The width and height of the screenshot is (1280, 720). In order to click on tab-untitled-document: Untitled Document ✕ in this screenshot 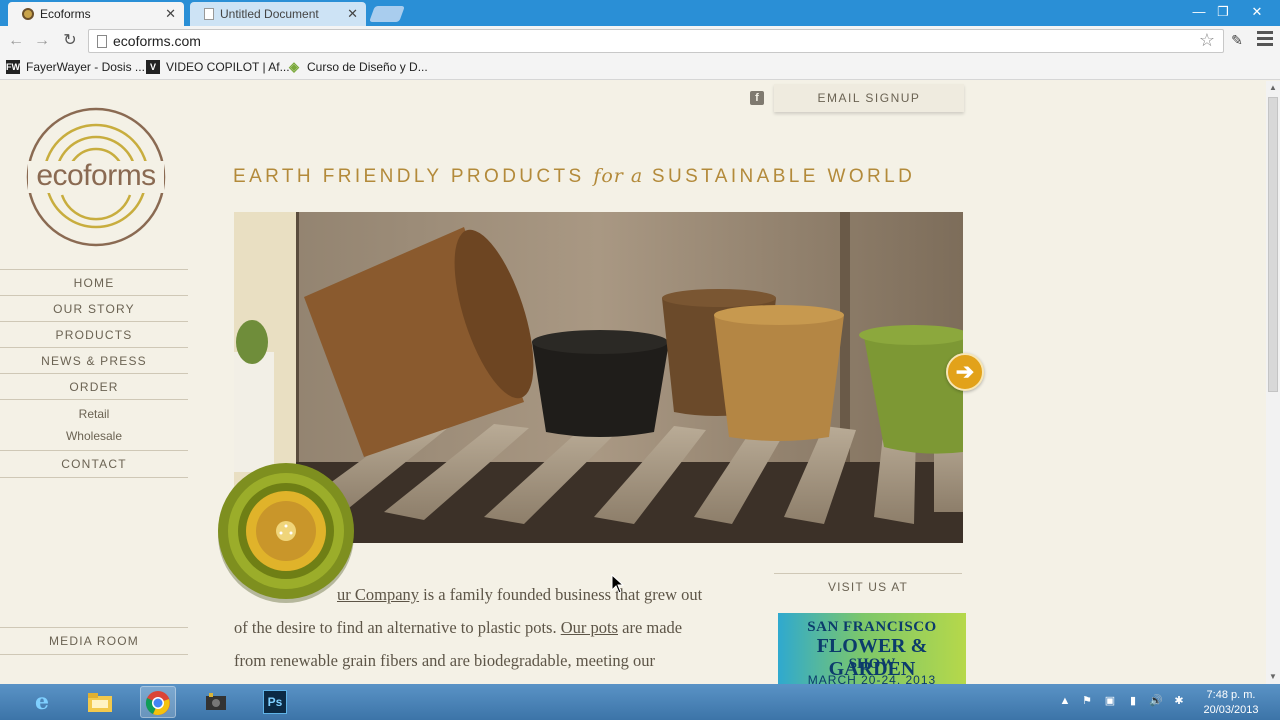, I will do `click(278, 14)`.